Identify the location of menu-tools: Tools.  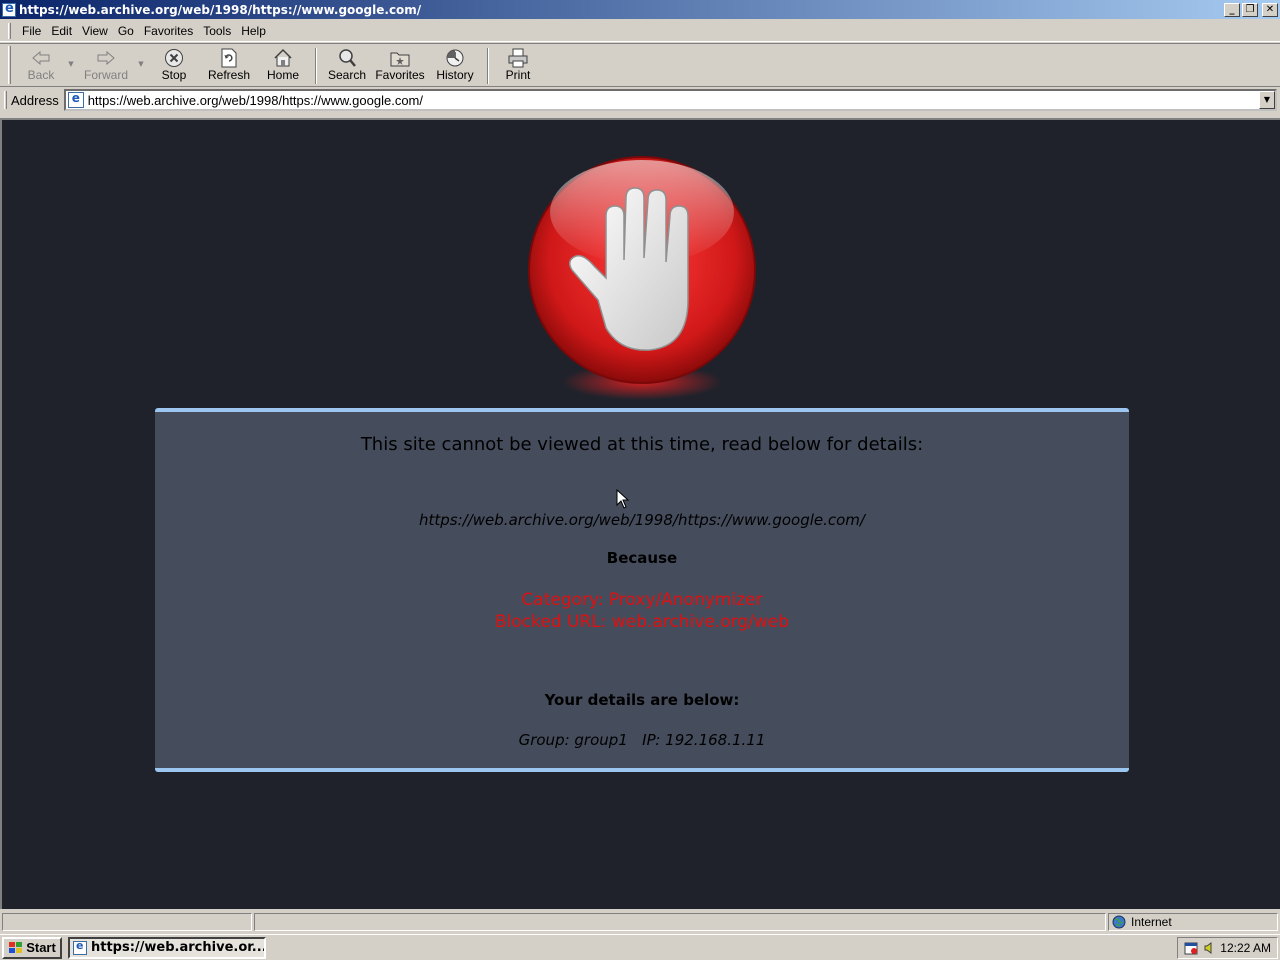
(217, 31).